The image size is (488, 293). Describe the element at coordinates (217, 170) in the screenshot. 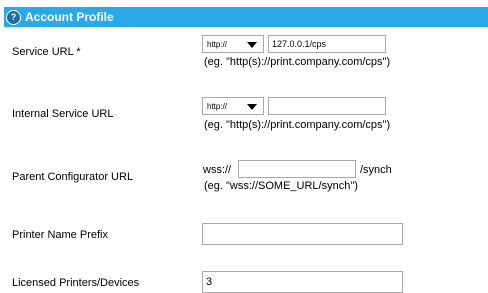

I see `parent-configurator-url-prefix: wss://` at that location.